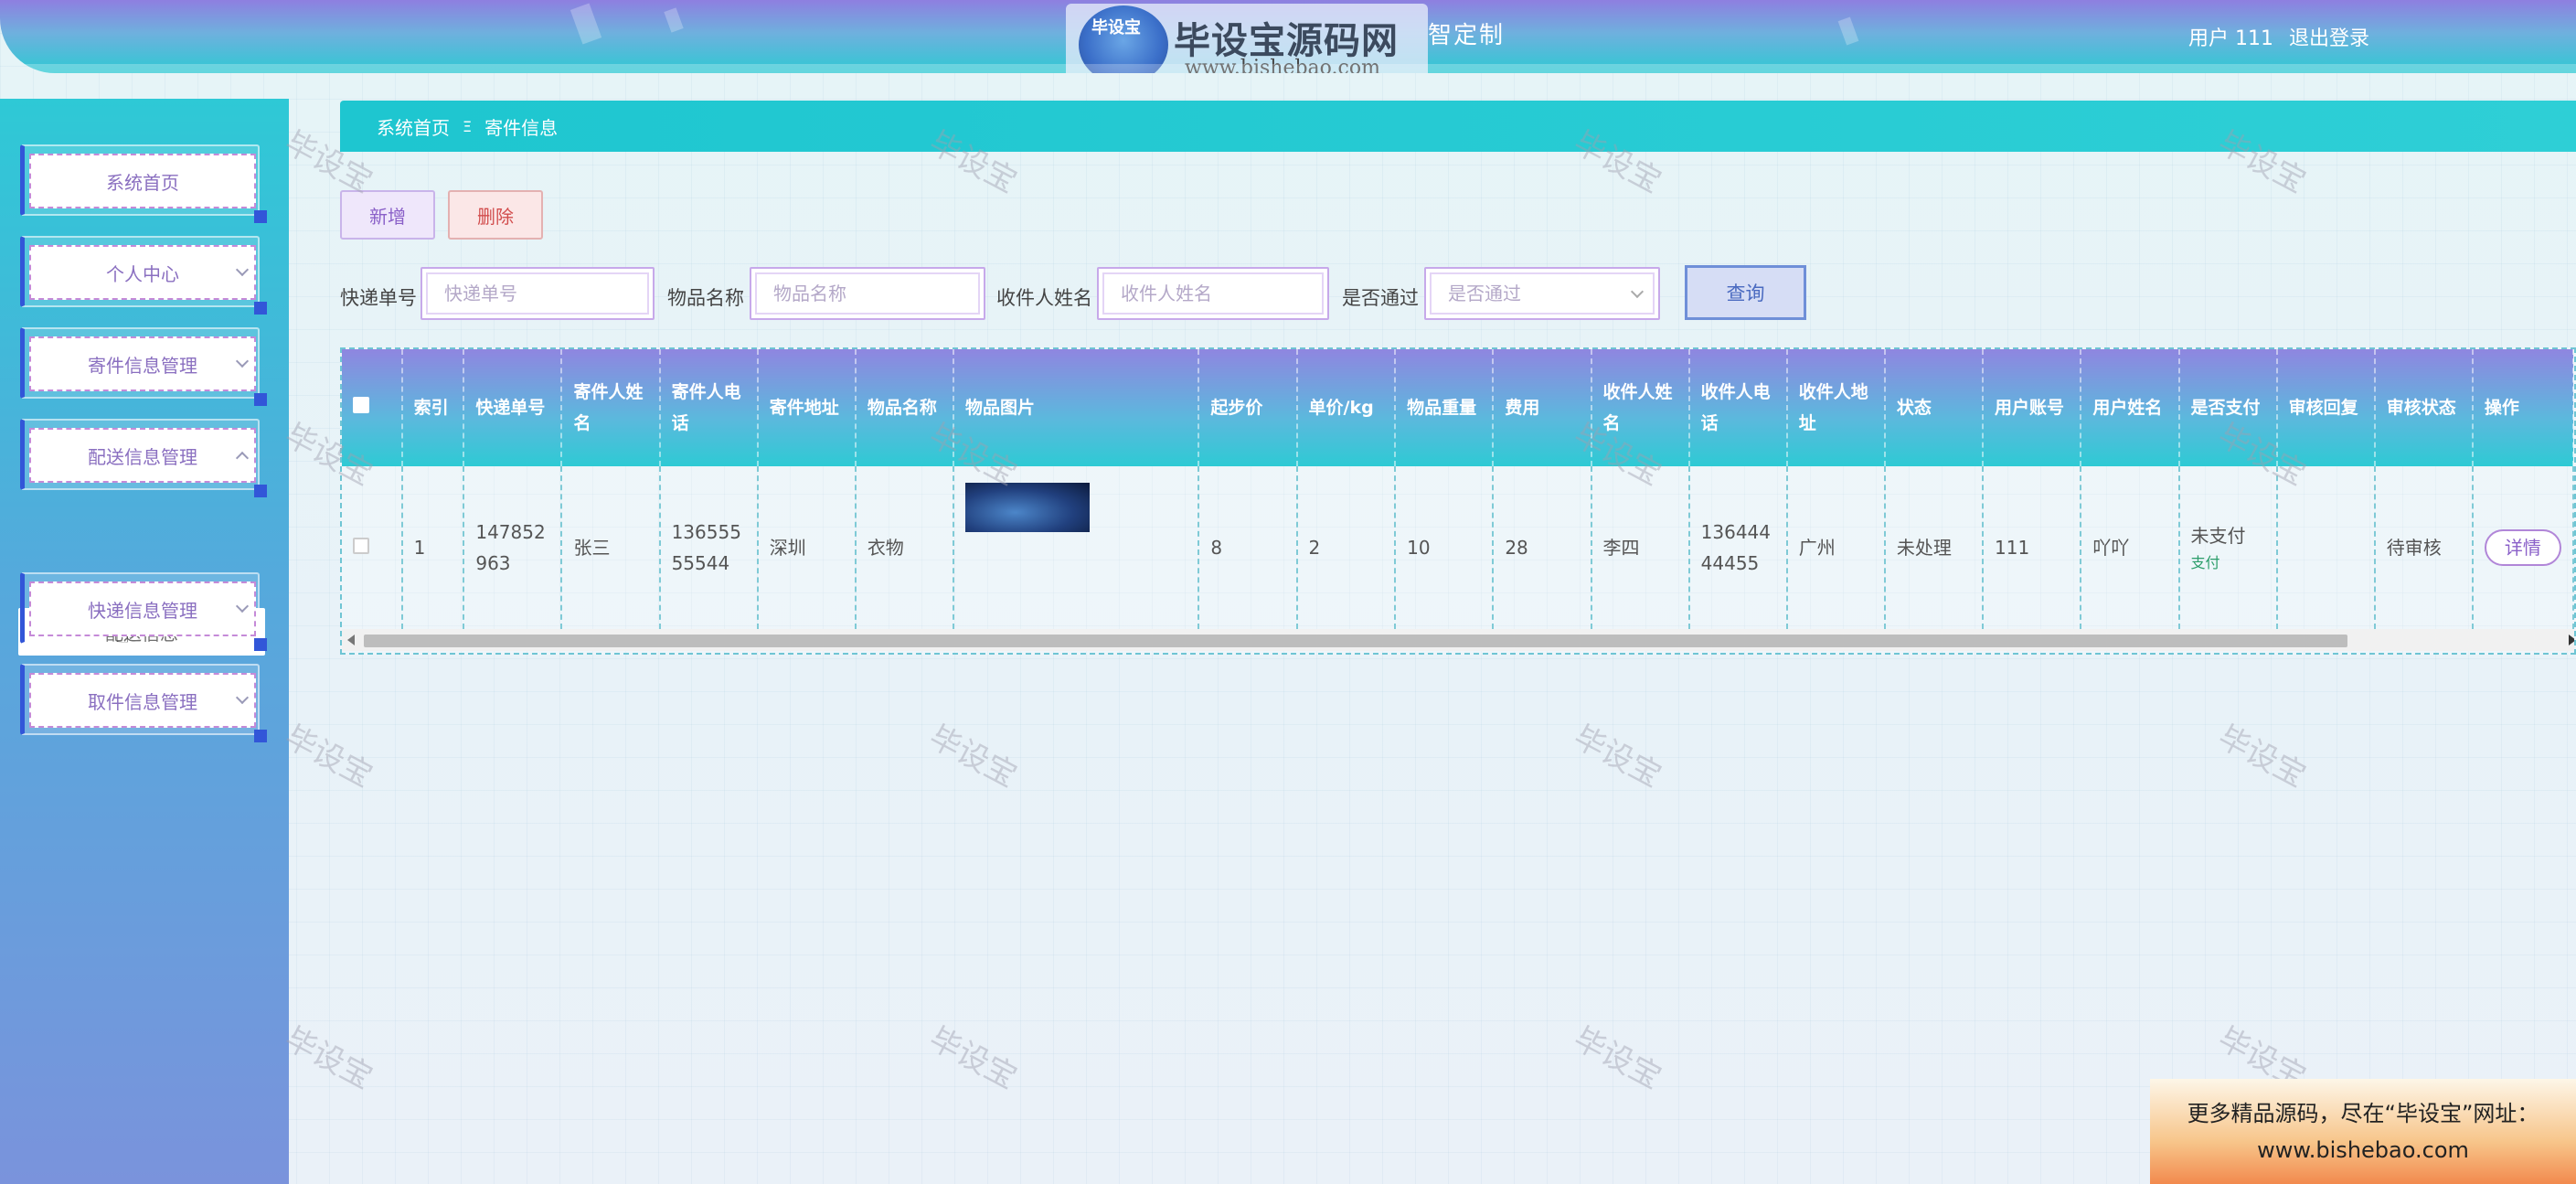 This screenshot has width=2576, height=1184. I want to click on promo-banner: 更多精品源码，尽在“毕设宝”网址： www.bishebao.com, so click(2363, 1131).